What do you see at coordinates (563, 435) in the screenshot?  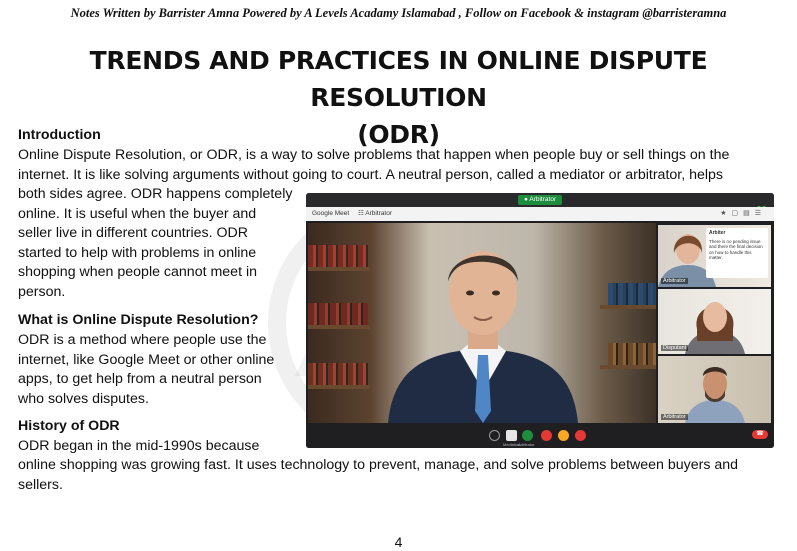 I see `share-icon` at bounding box center [563, 435].